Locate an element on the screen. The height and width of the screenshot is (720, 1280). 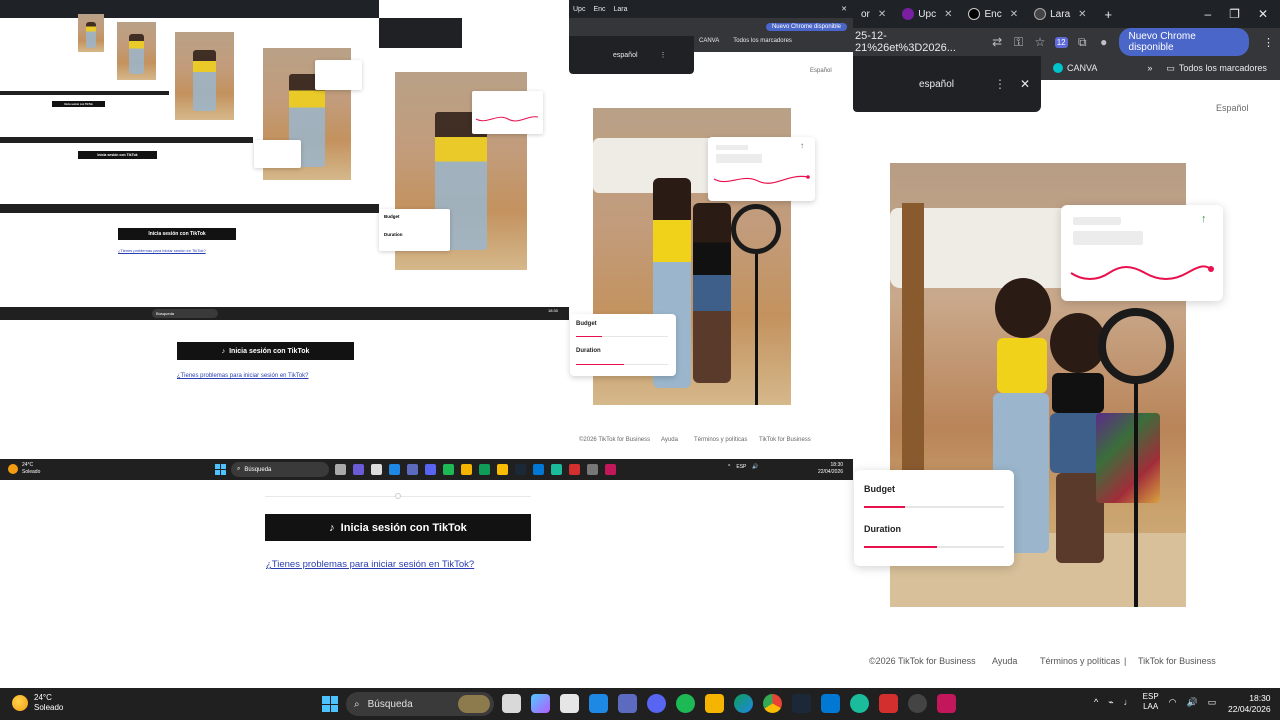
acrobat-icon is located at coordinates (888, 703).